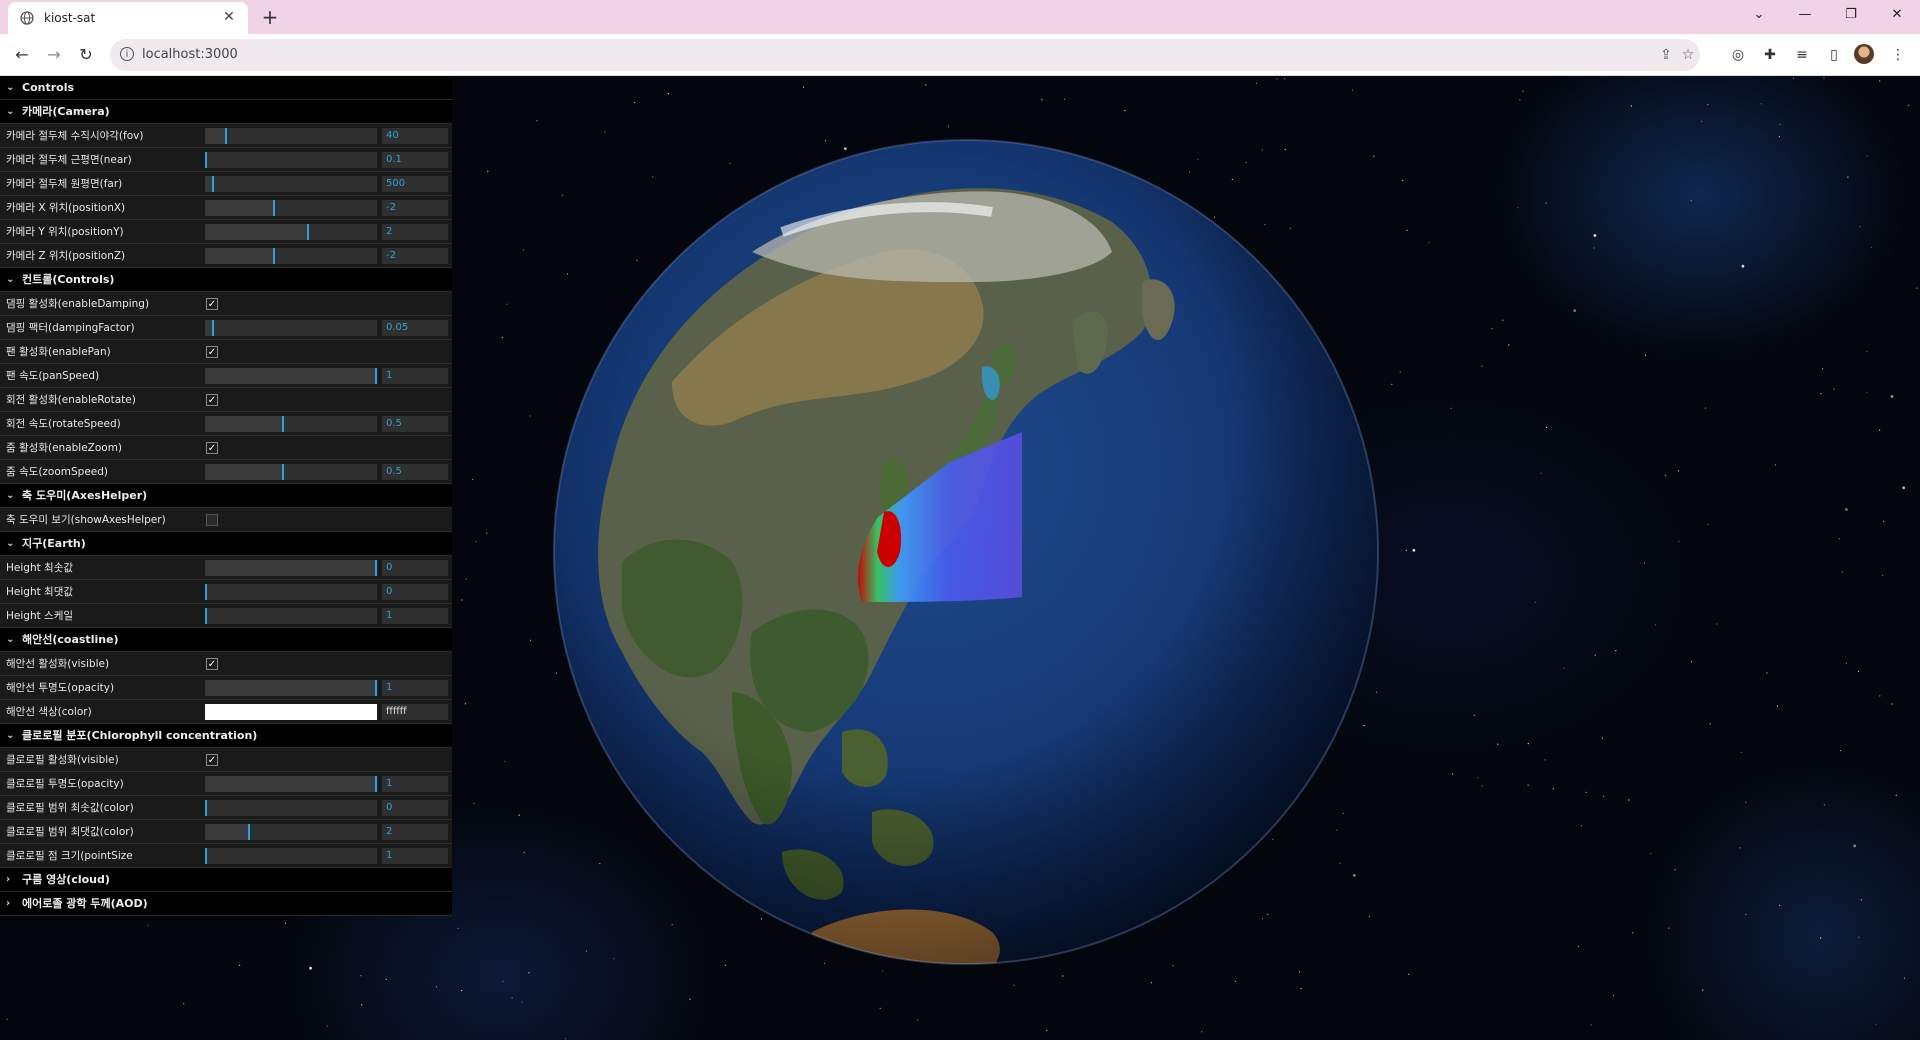  I want to click on side-panel-icon: ▯, so click(1834, 55).